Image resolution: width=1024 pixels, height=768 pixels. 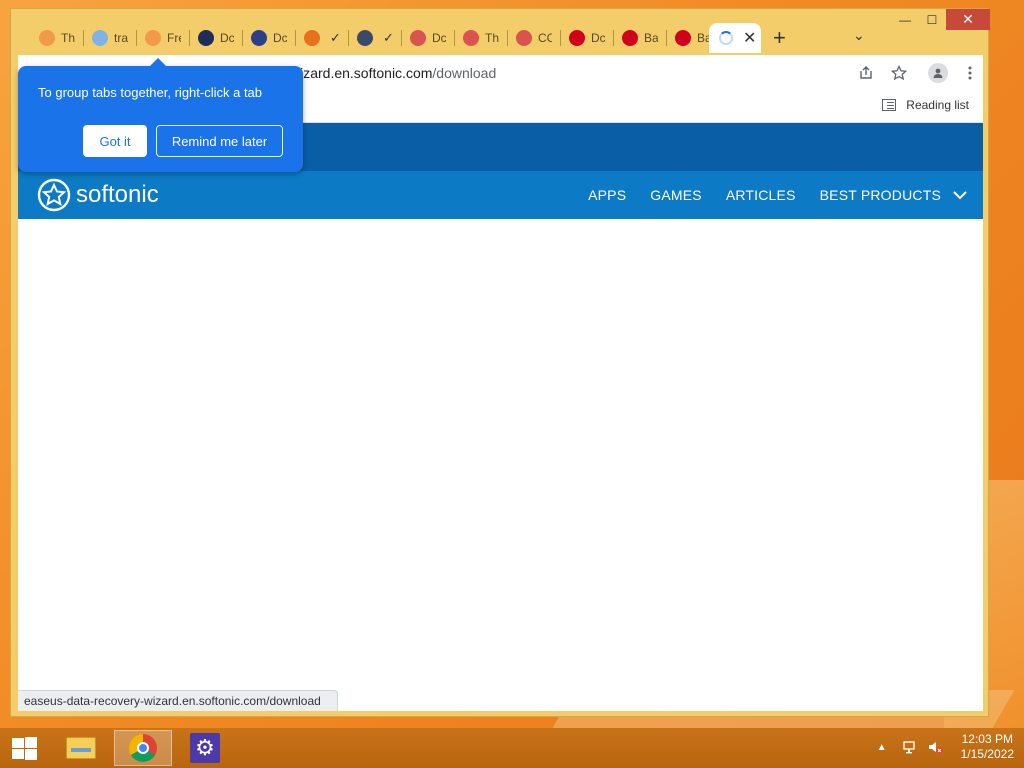 What do you see at coordinates (960, 195) in the screenshot?
I see `chevron-down-icon` at bounding box center [960, 195].